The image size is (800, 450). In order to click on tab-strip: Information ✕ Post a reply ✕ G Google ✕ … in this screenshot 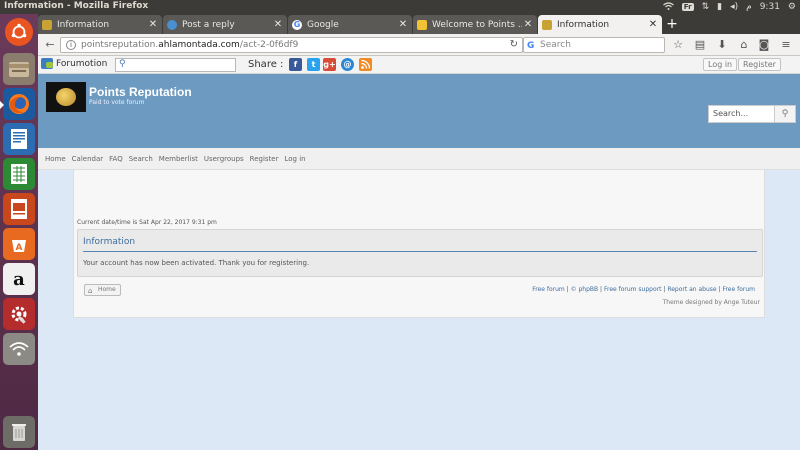, I will do `click(419, 24)`.